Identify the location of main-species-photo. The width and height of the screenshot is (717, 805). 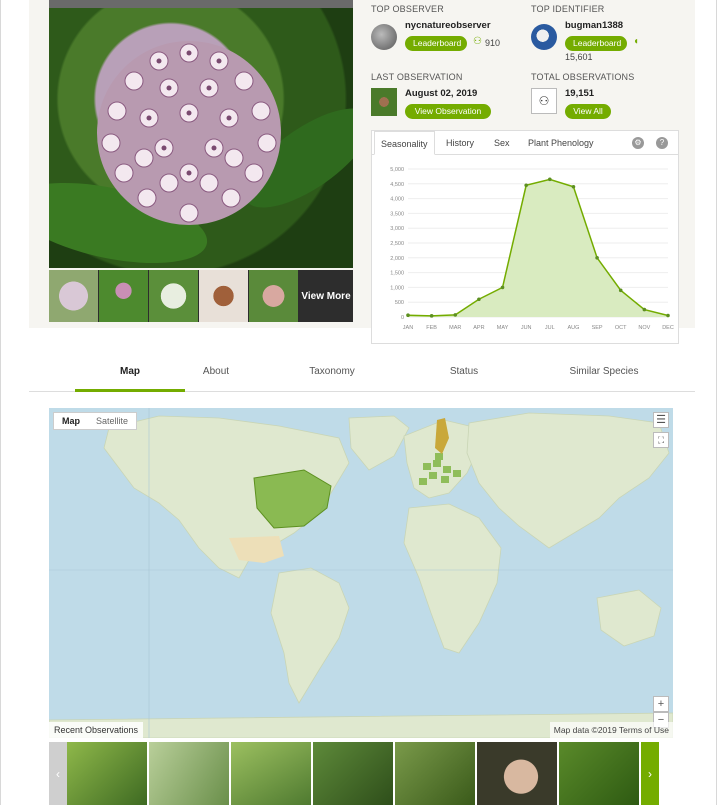
(201, 138).